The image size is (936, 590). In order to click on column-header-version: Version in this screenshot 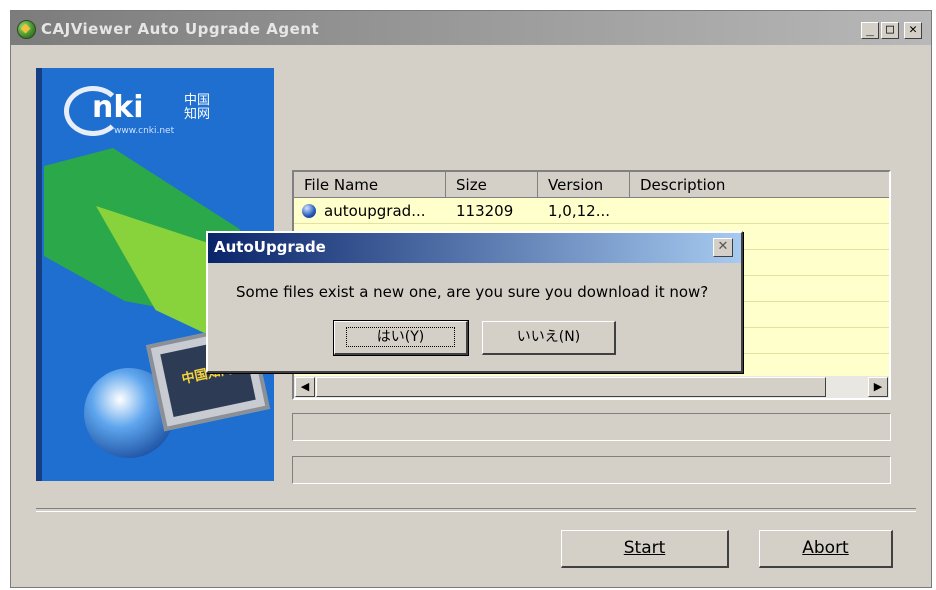, I will do `click(584, 185)`.